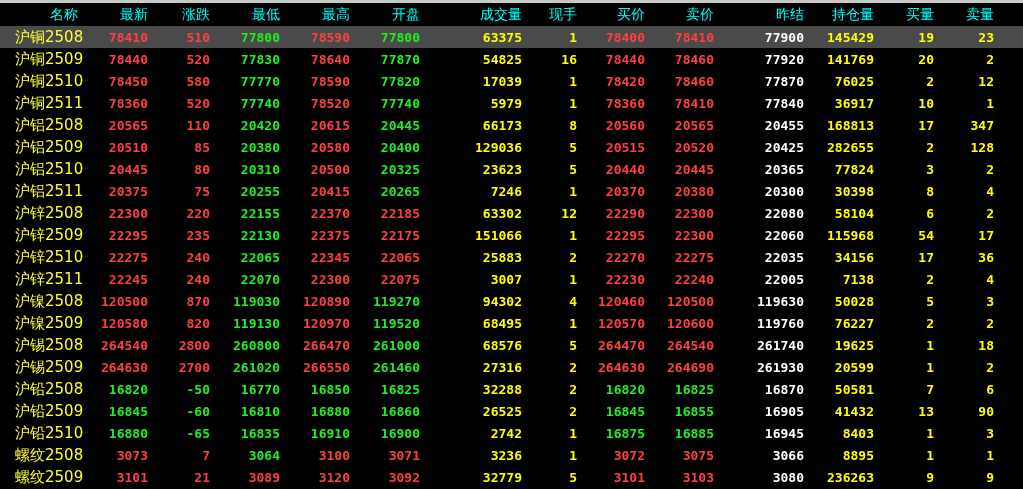 Image resolution: width=1023 pixels, height=489 pixels. What do you see at coordinates (501, 37) in the screenshot?
I see `table-cell-text: 63375` at bounding box center [501, 37].